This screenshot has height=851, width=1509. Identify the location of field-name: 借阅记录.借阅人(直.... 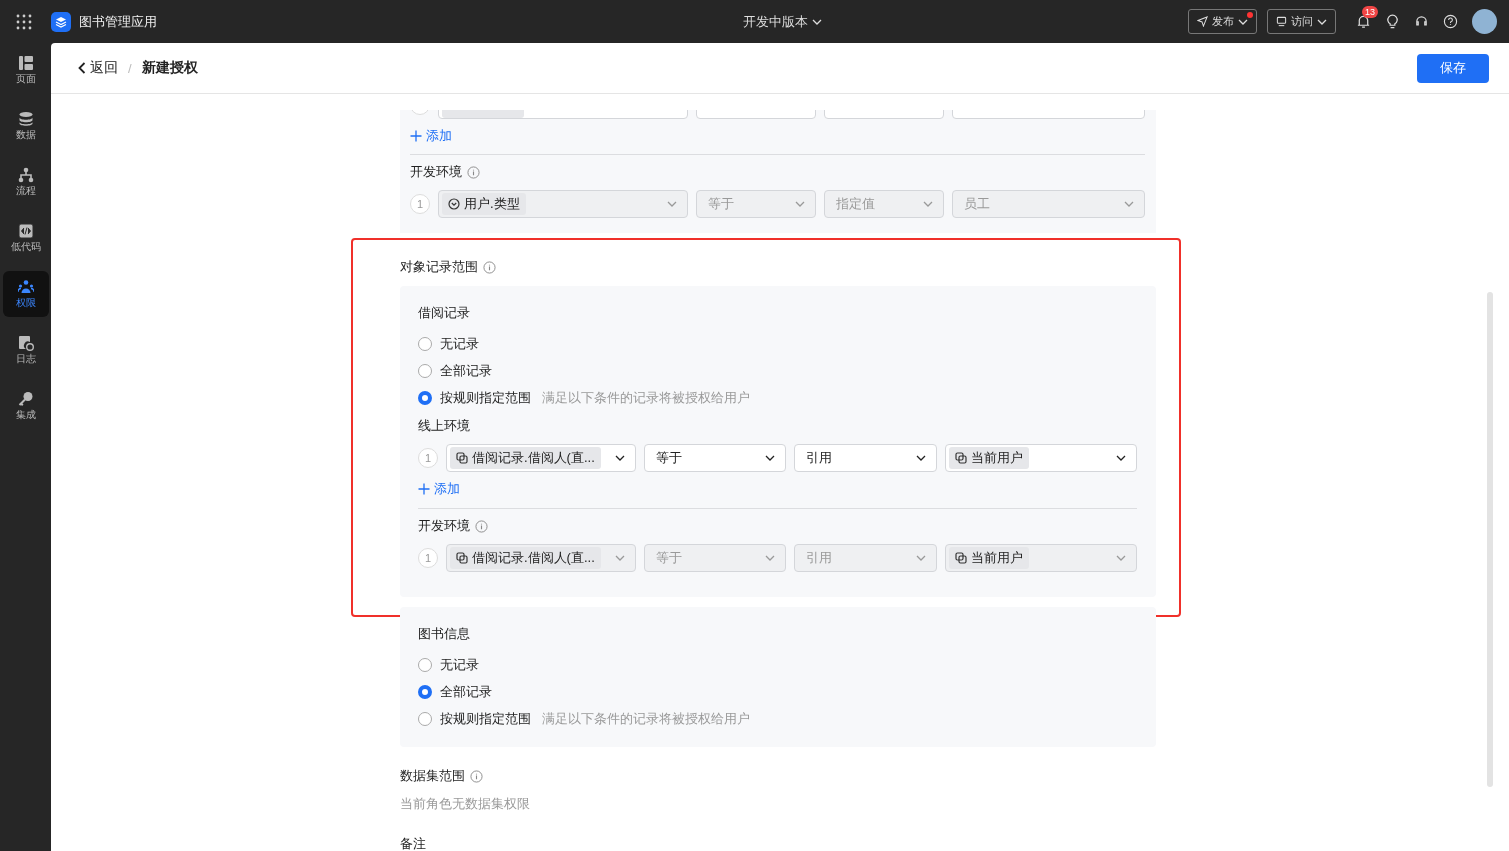
(533, 558).